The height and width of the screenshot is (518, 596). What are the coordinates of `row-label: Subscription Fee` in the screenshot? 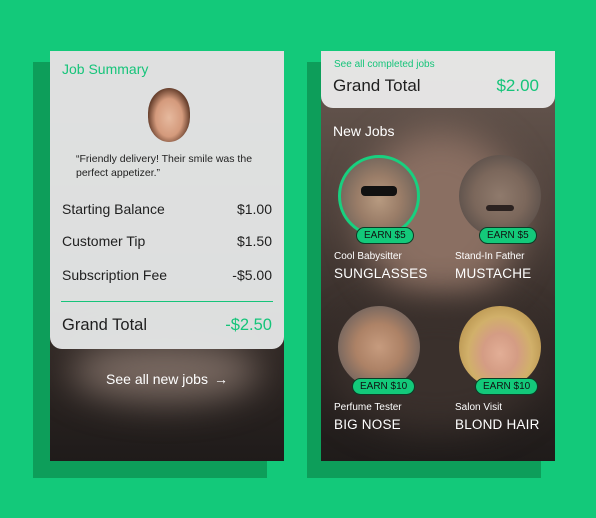 It's located at (115, 275).